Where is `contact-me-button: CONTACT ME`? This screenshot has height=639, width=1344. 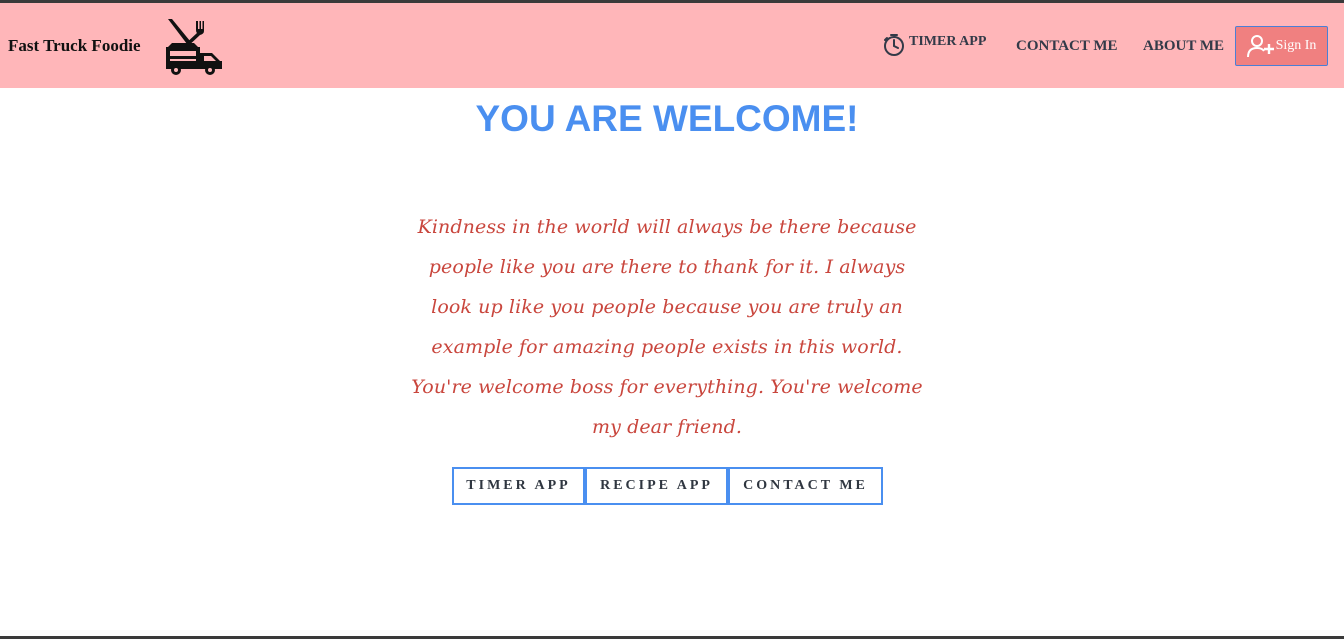
contact-me-button: CONTACT ME is located at coordinates (805, 486).